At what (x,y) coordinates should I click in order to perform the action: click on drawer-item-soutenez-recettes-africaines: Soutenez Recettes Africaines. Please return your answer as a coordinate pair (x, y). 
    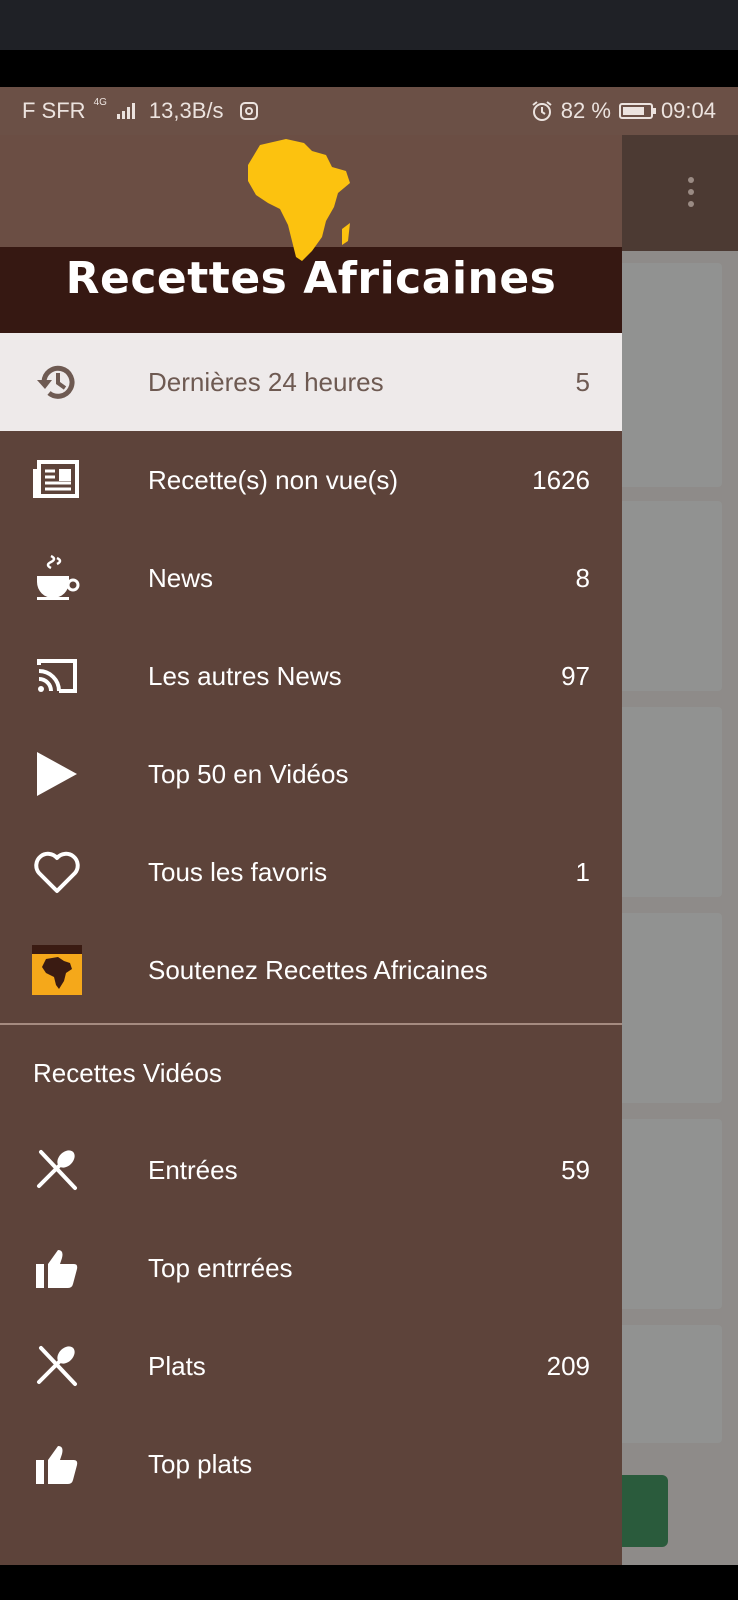
    Looking at the image, I should click on (311, 970).